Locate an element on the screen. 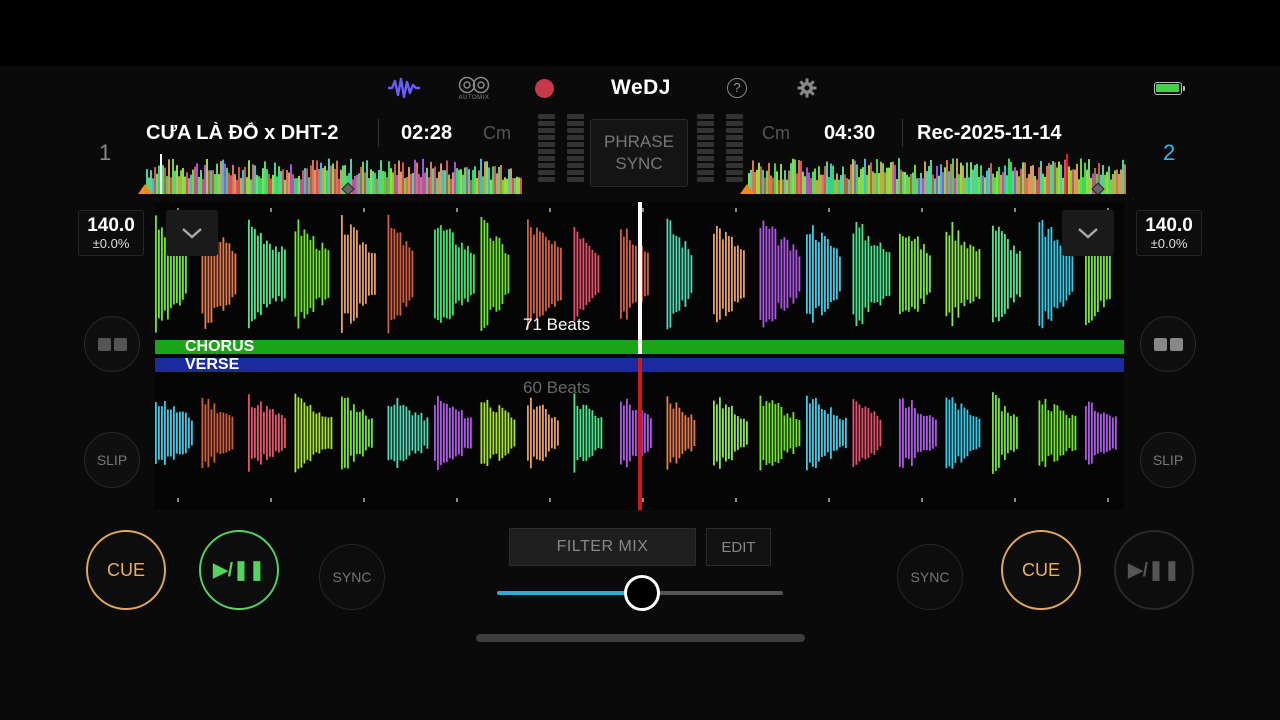  battery-icon is located at coordinates (1169, 88).